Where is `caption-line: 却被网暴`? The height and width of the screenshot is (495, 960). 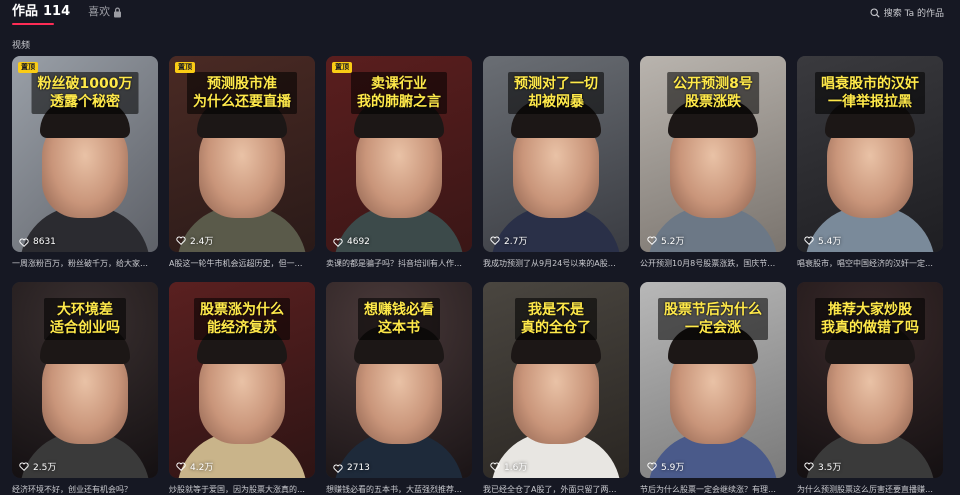
caption-line: 却被网暴 is located at coordinates (556, 102).